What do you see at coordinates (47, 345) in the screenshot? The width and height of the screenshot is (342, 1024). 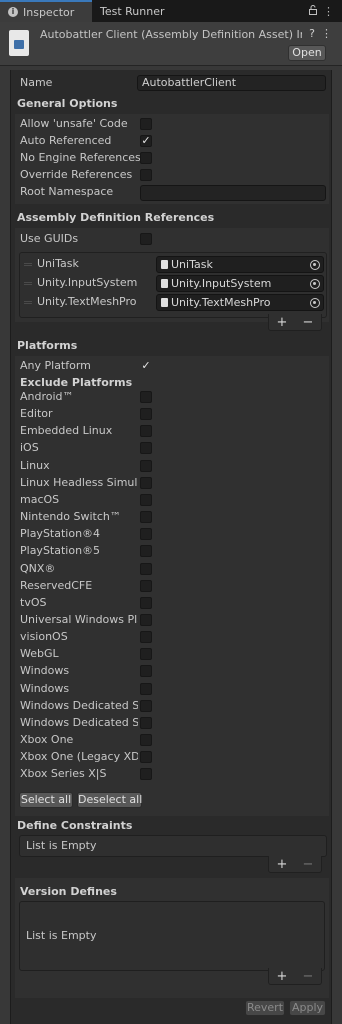 I see `platforms-title: Platforms` at bounding box center [47, 345].